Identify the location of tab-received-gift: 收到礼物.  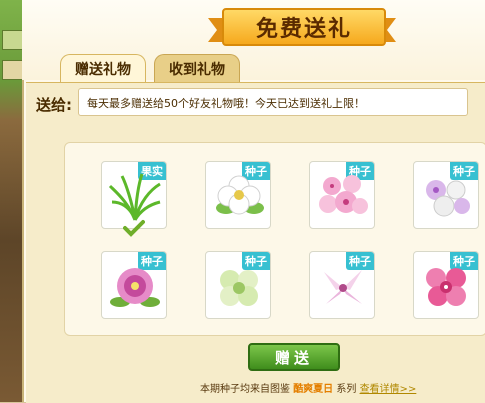
(197, 68).